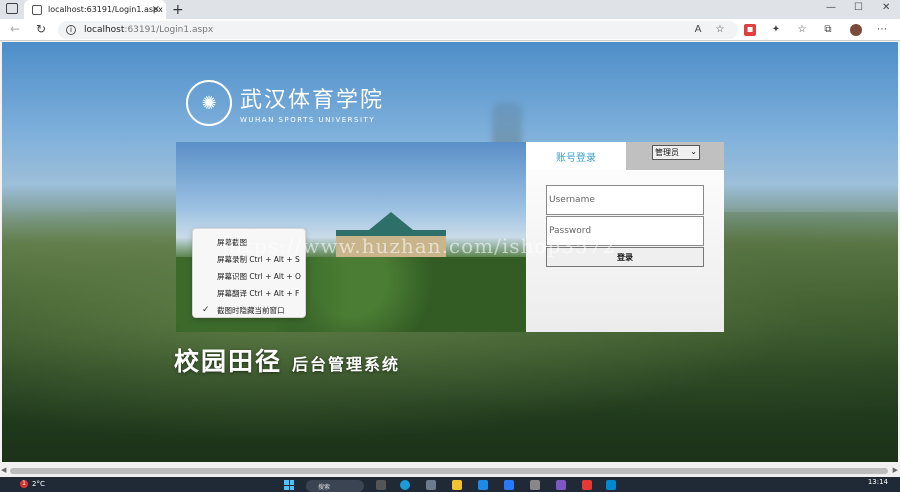  I want to click on check-icon: ✓, so click(206, 310).